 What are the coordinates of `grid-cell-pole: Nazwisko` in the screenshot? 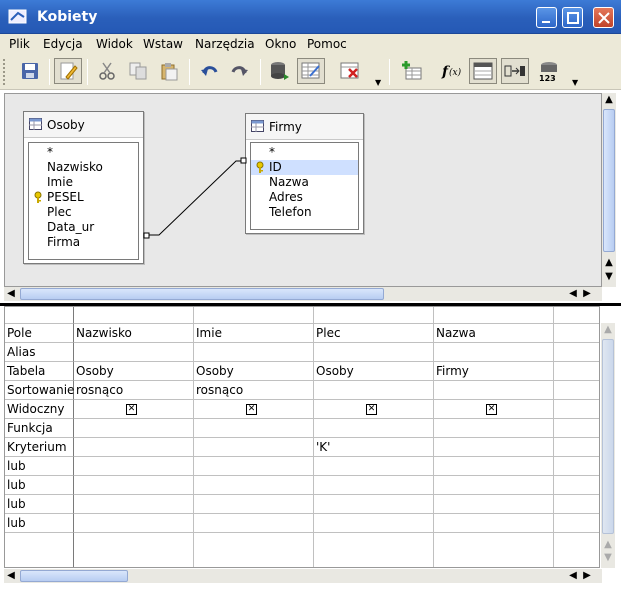 It's located at (134, 333).